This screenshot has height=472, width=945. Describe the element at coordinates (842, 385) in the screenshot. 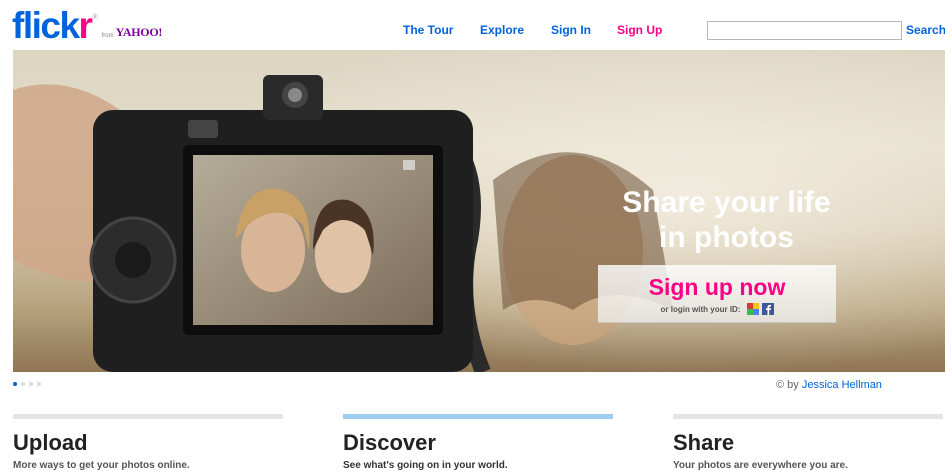

I see `photo-credit-author: Jessica Hellman` at that location.